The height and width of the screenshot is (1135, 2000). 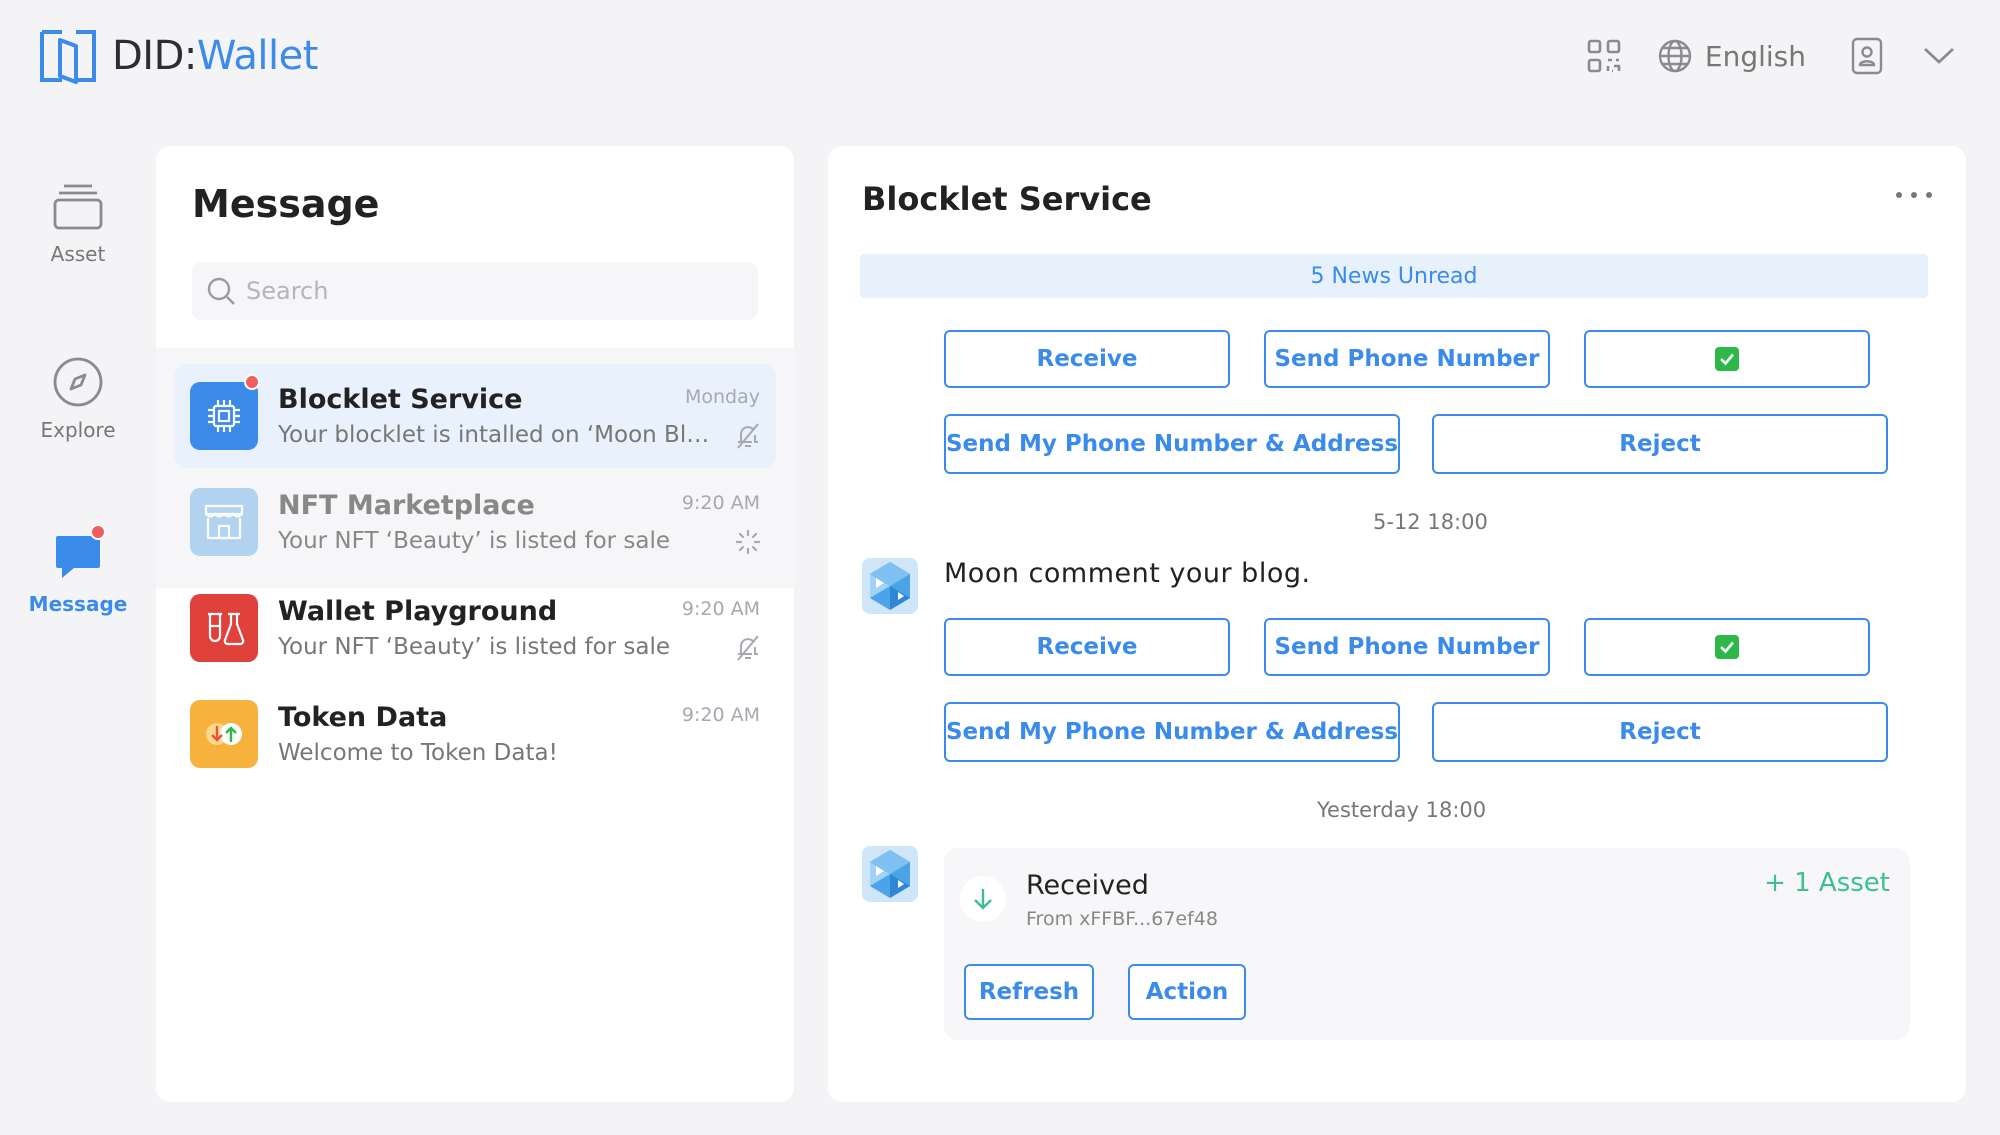 I want to click on arrow-down-icon, so click(x=983, y=899).